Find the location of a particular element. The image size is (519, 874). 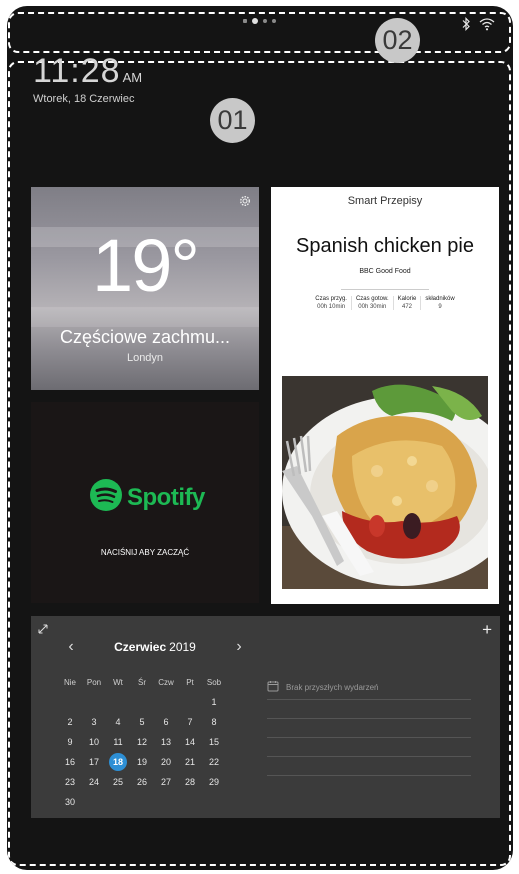

expand-icon is located at coordinates (43, 630).